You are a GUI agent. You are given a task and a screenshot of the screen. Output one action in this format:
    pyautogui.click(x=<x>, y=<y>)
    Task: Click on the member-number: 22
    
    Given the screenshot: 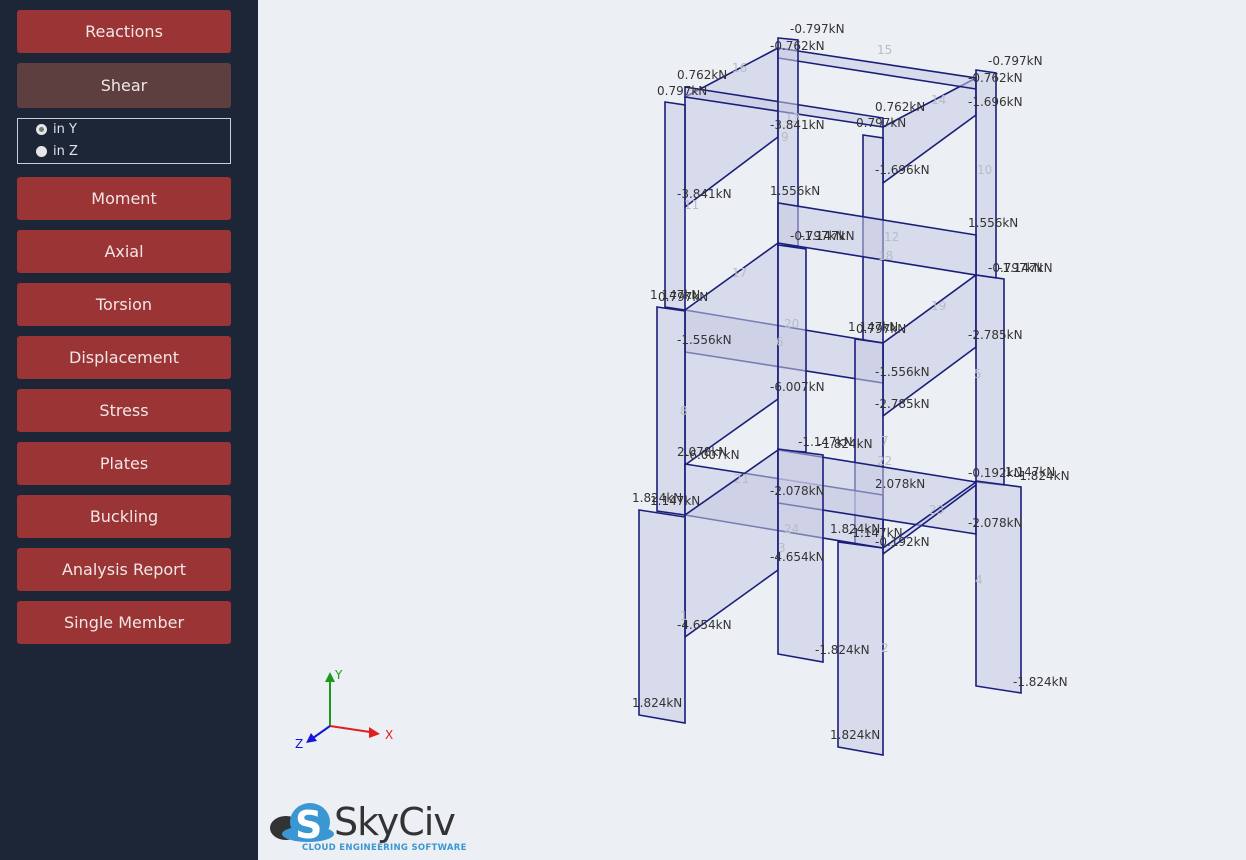 What is the action you would take?
    pyautogui.click(x=884, y=461)
    